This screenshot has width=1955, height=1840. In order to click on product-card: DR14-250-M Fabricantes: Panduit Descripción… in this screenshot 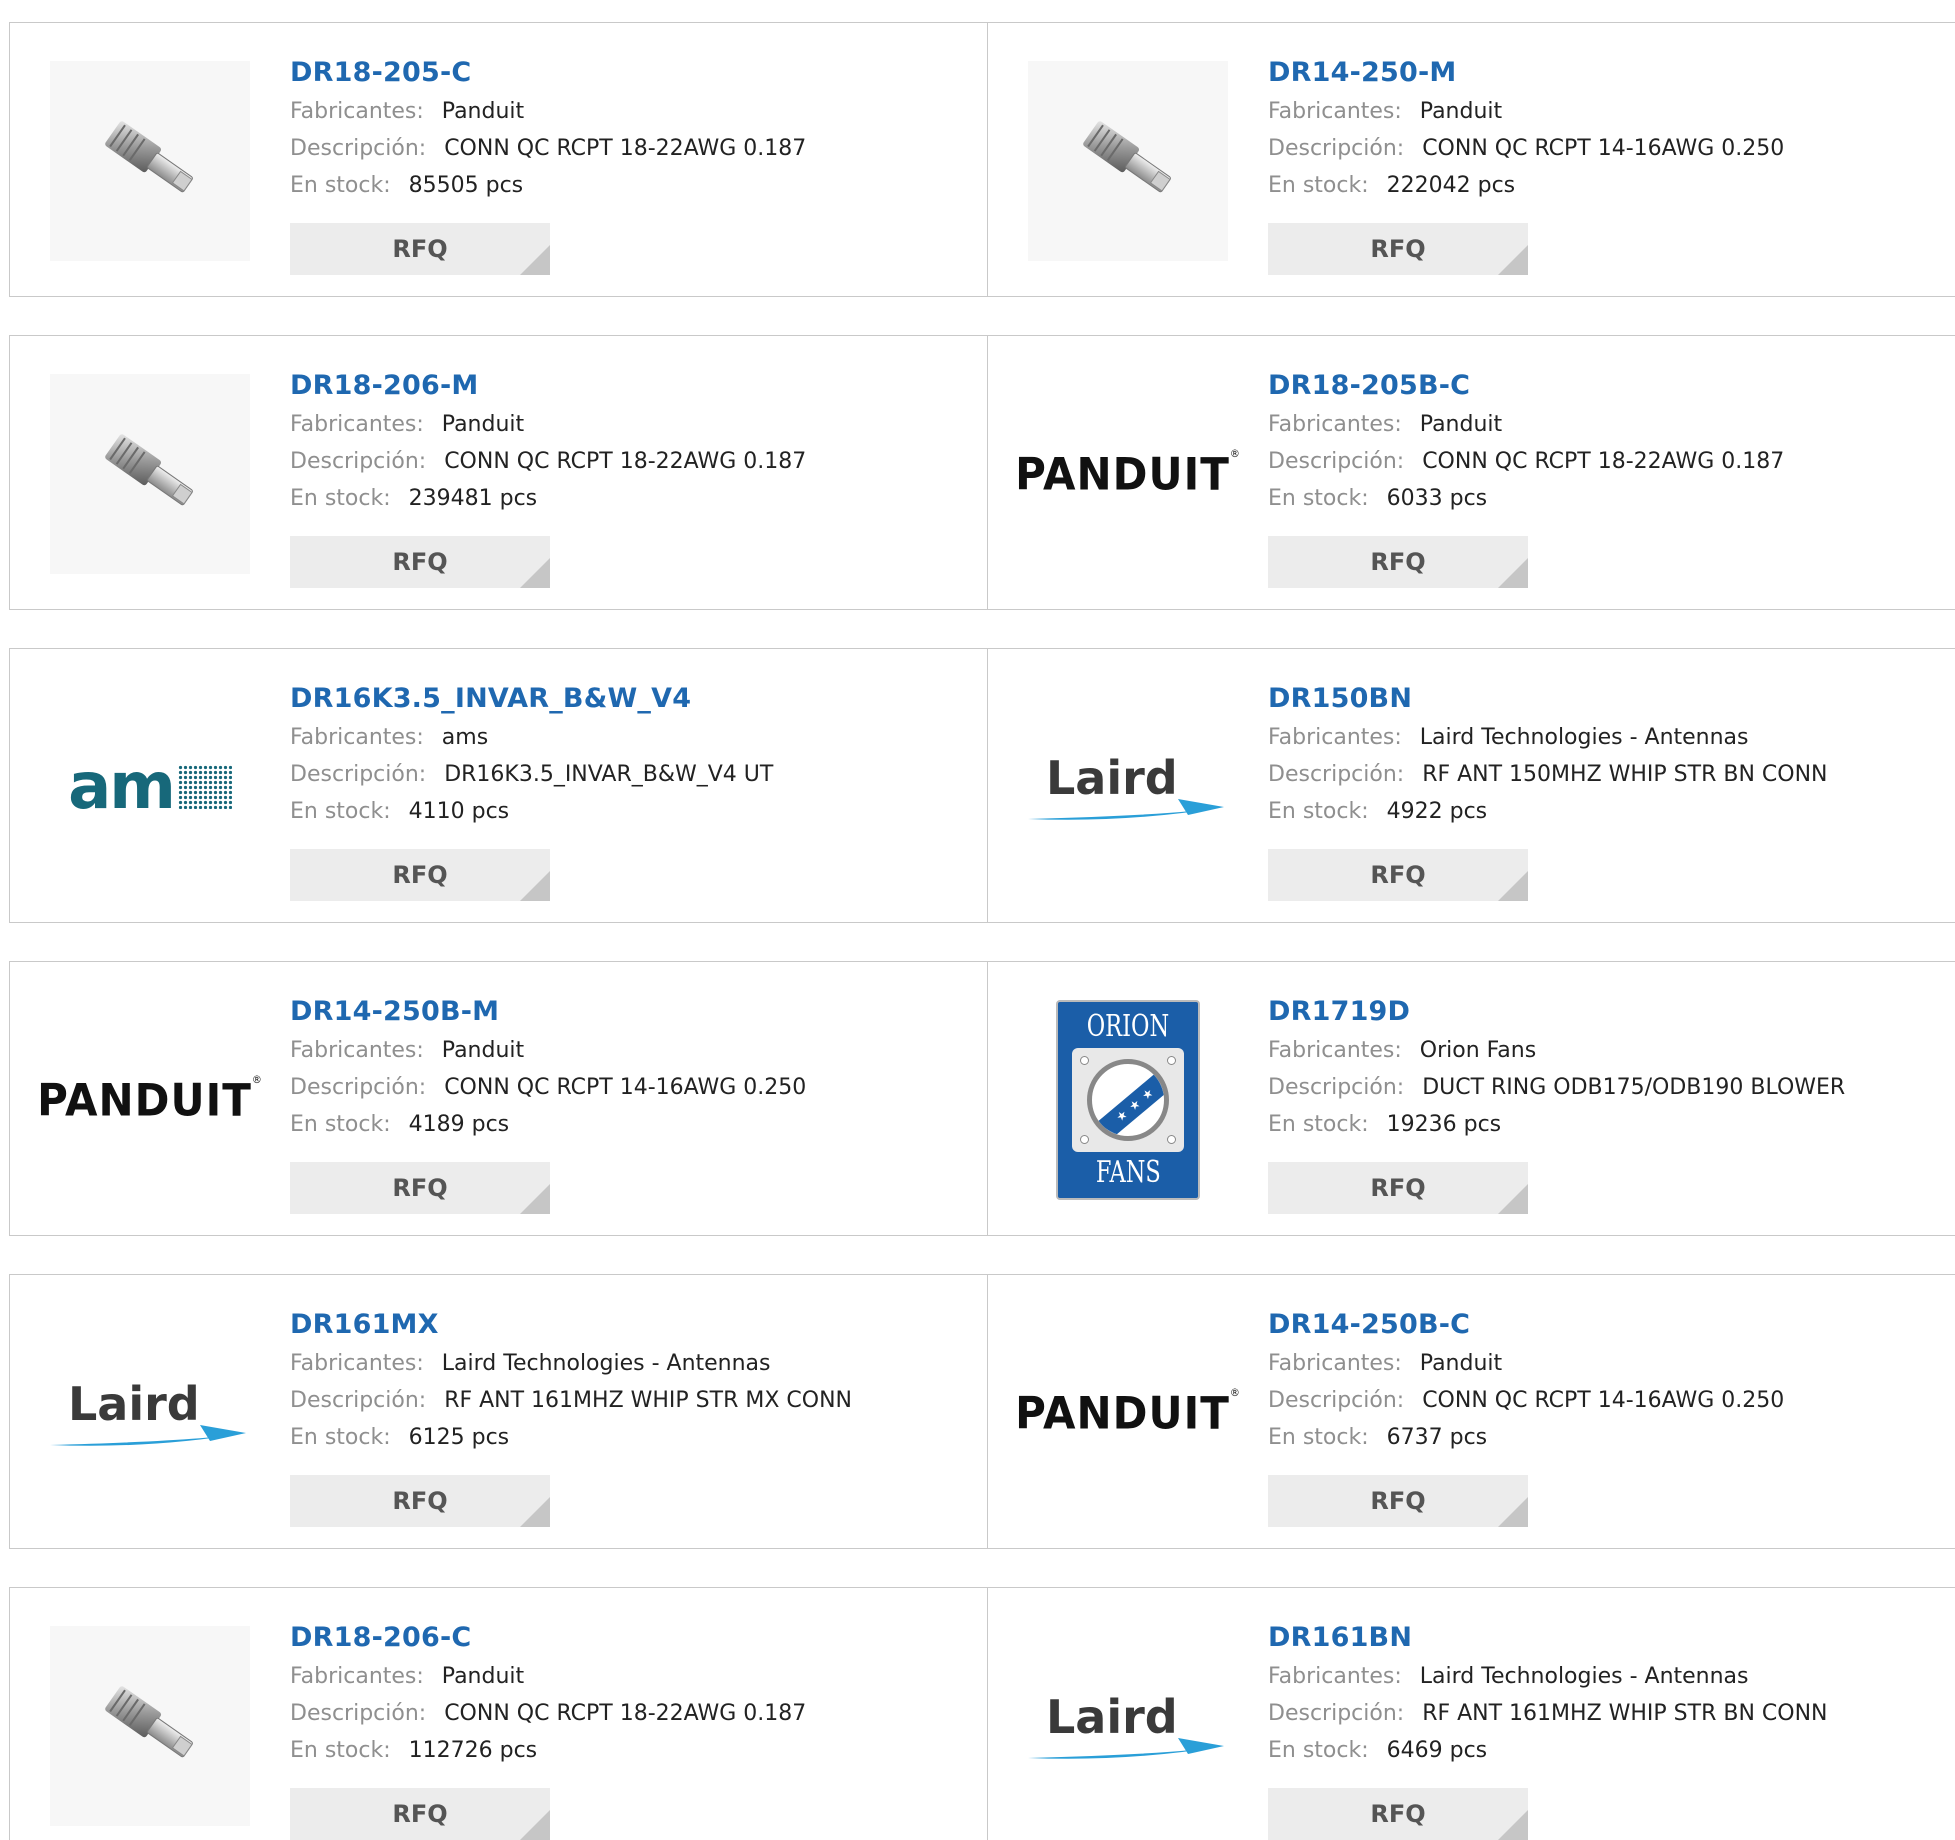, I will do `click(1471, 159)`.